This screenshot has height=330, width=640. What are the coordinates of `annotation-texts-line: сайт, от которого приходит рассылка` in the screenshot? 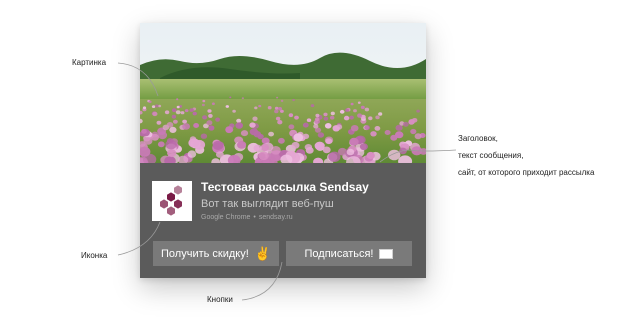 It's located at (526, 172).